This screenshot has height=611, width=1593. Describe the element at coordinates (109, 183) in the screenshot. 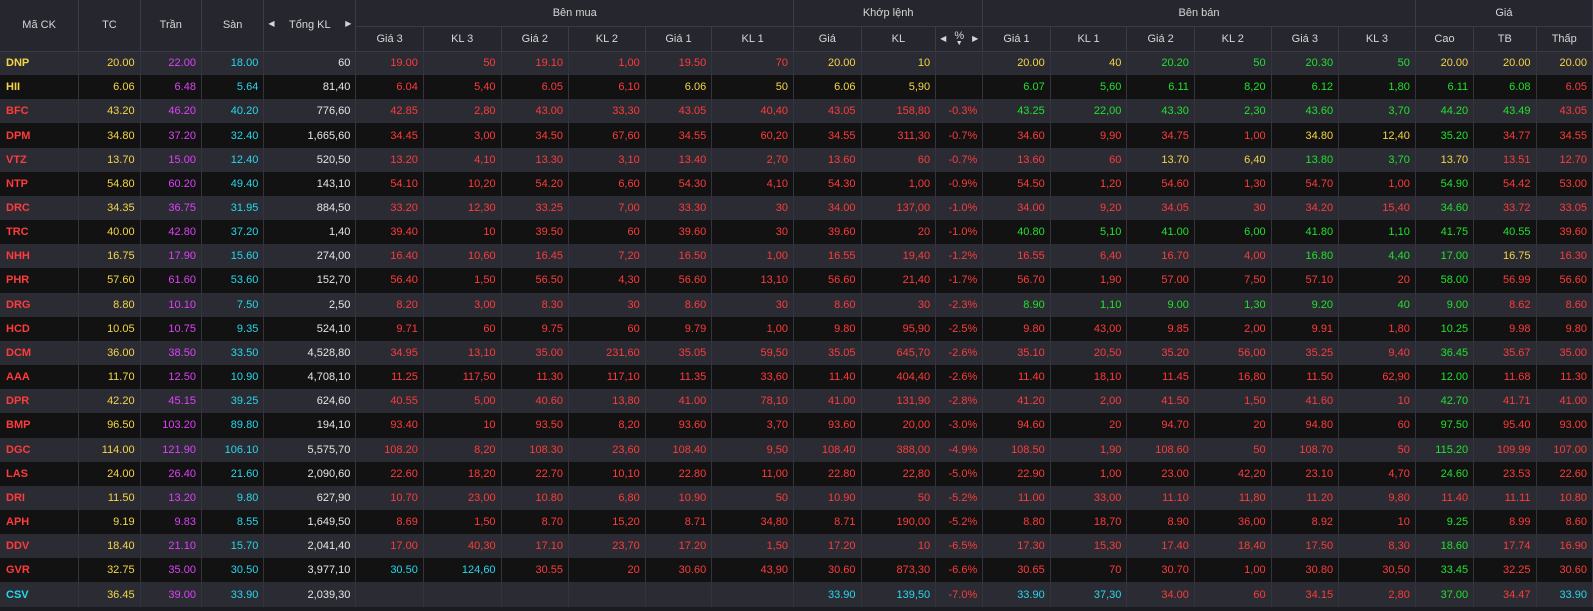

I see `ref-price: 54.80` at that location.